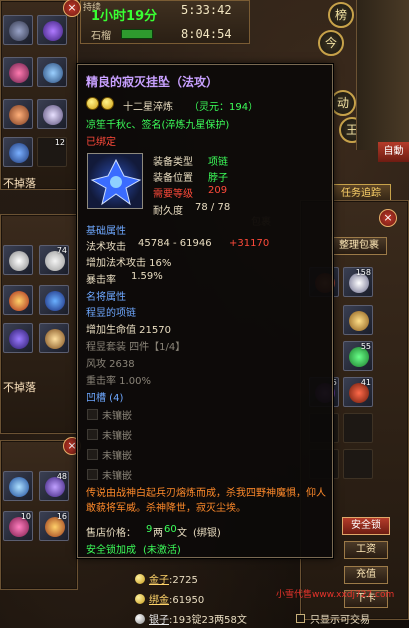 The width and height of the screenshot is (409, 628). I want to click on buff-timer-panel: 持续 1小时19分 5:33:42 石榴 8:04:54, so click(165, 22).